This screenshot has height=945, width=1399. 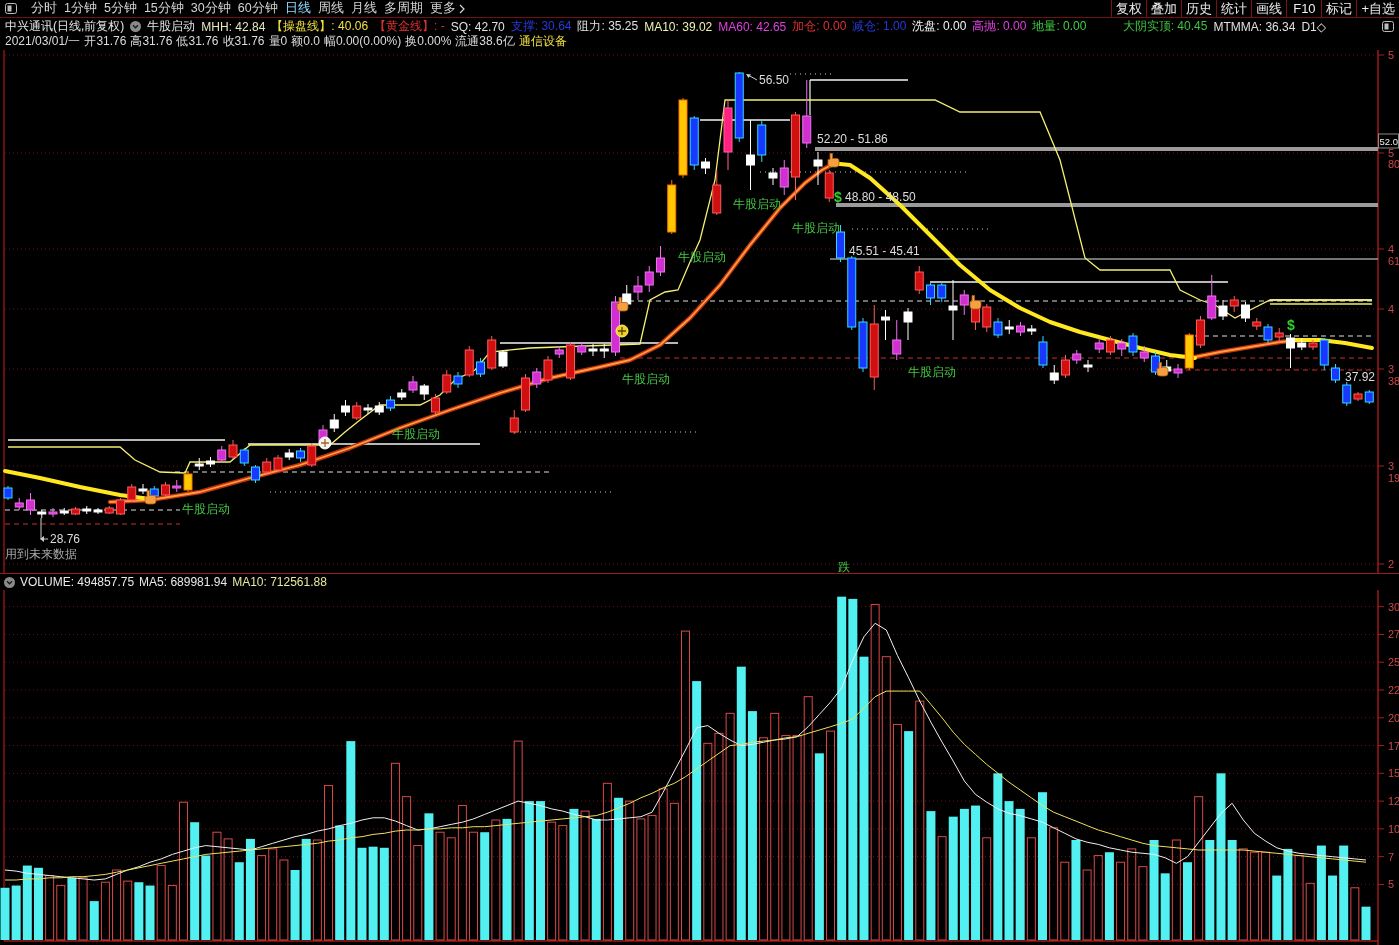 I want to click on period-tab: 日线, so click(x=297, y=8).